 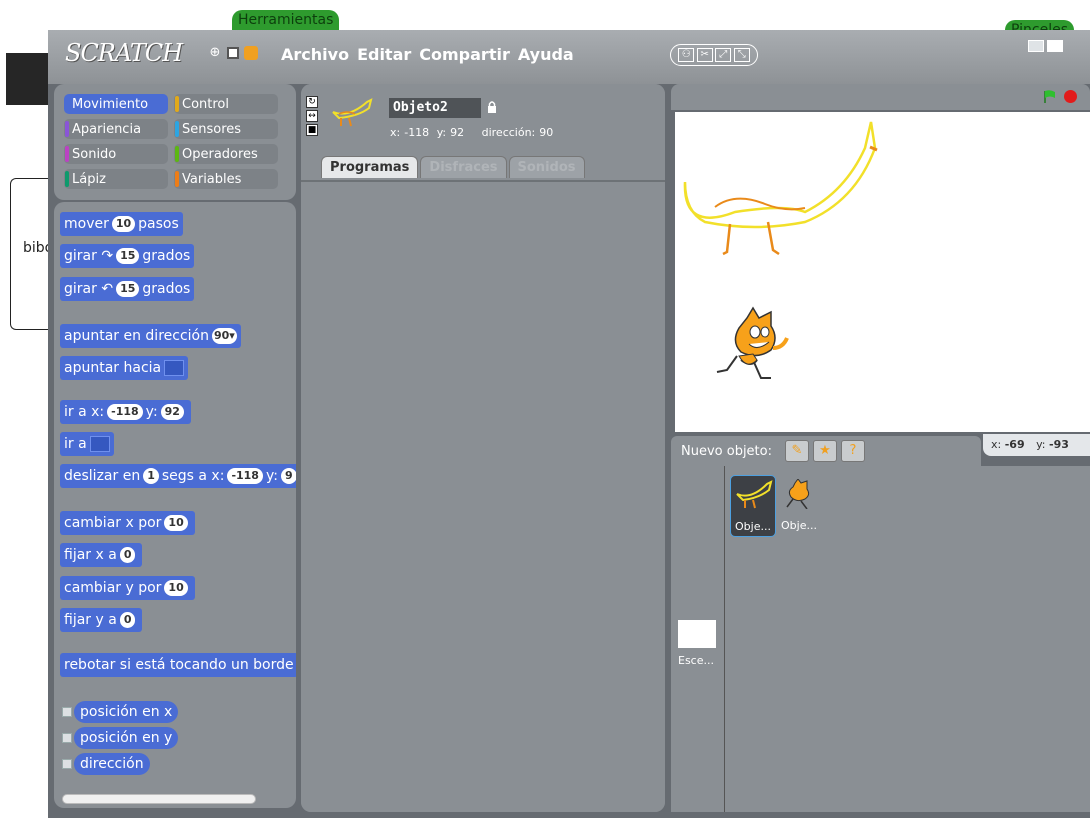 I want to click on menu-archivo: Archivo, so click(x=315, y=54).